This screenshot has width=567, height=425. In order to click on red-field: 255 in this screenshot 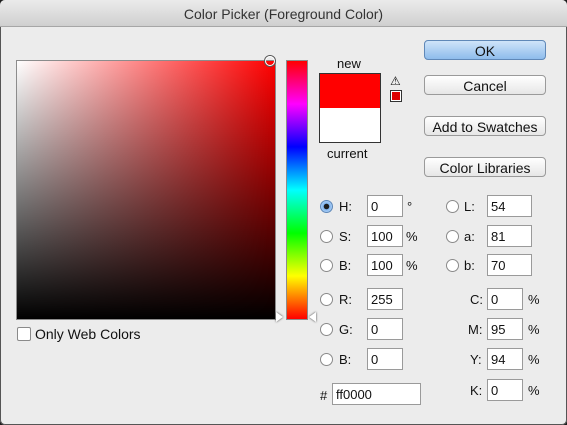, I will do `click(385, 299)`.